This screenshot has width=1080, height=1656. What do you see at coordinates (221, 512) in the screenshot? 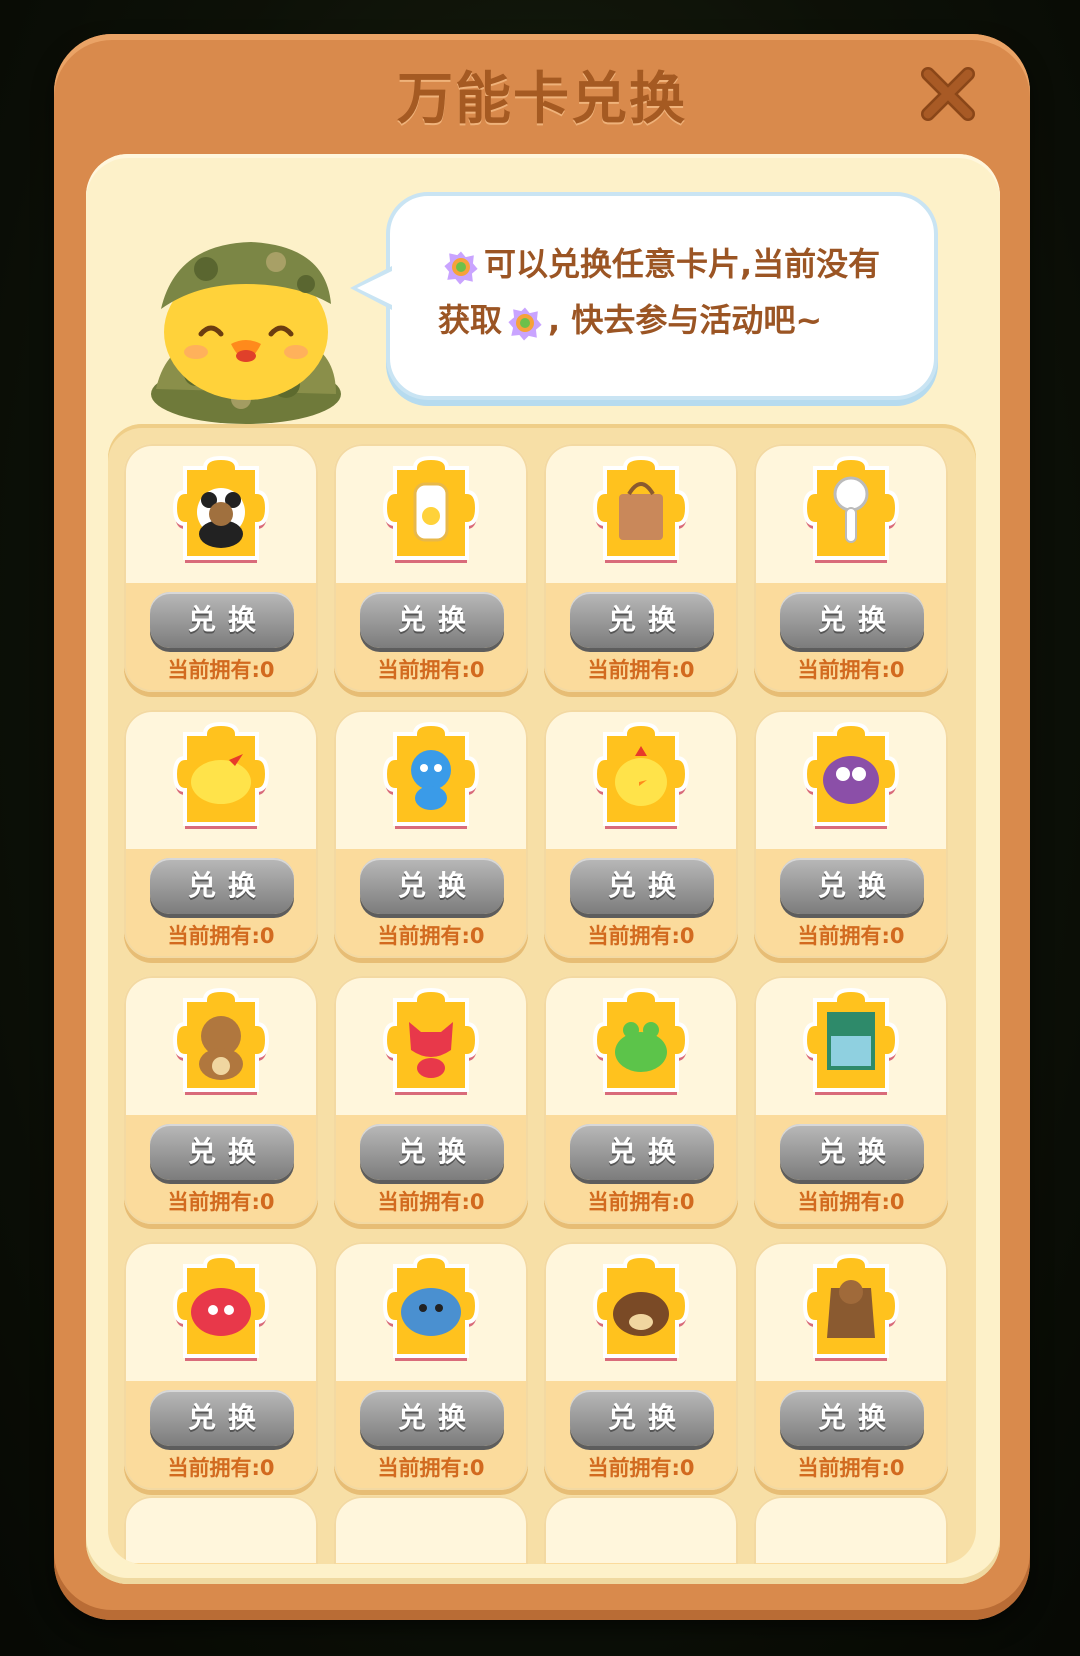
I see `panda-plush-icon` at bounding box center [221, 512].